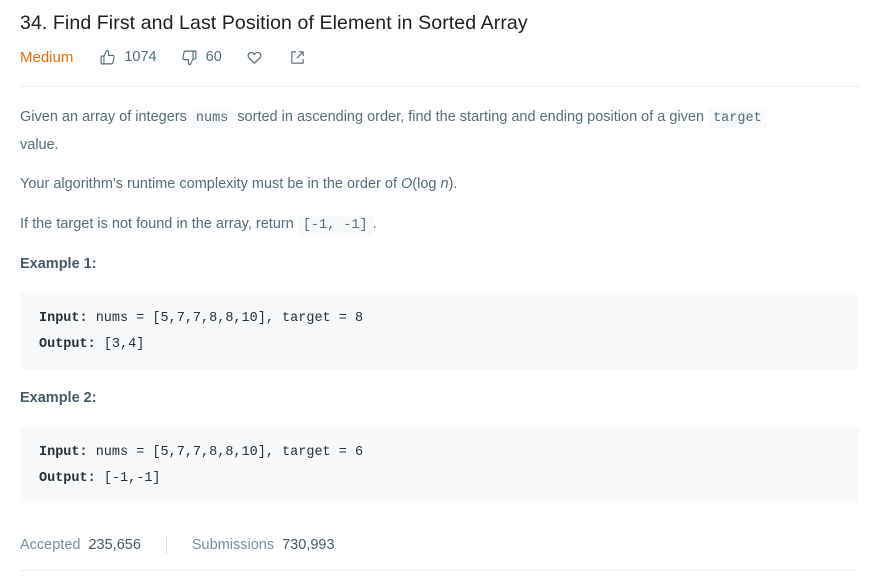 Image resolution: width=873 pixels, height=579 pixels. What do you see at coordinates (189, 57) in the screenshot?
I see `thumbs-down-icon` at bounding box center [189, 57].